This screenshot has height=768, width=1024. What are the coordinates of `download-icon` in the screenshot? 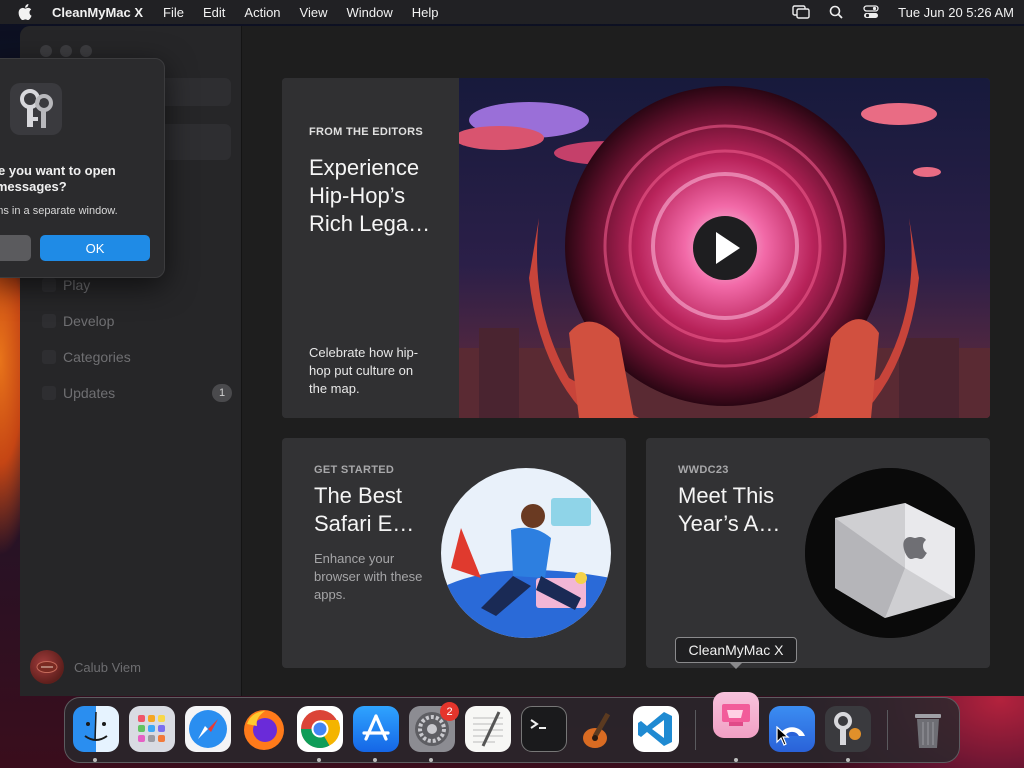 It's located at (49, 393).